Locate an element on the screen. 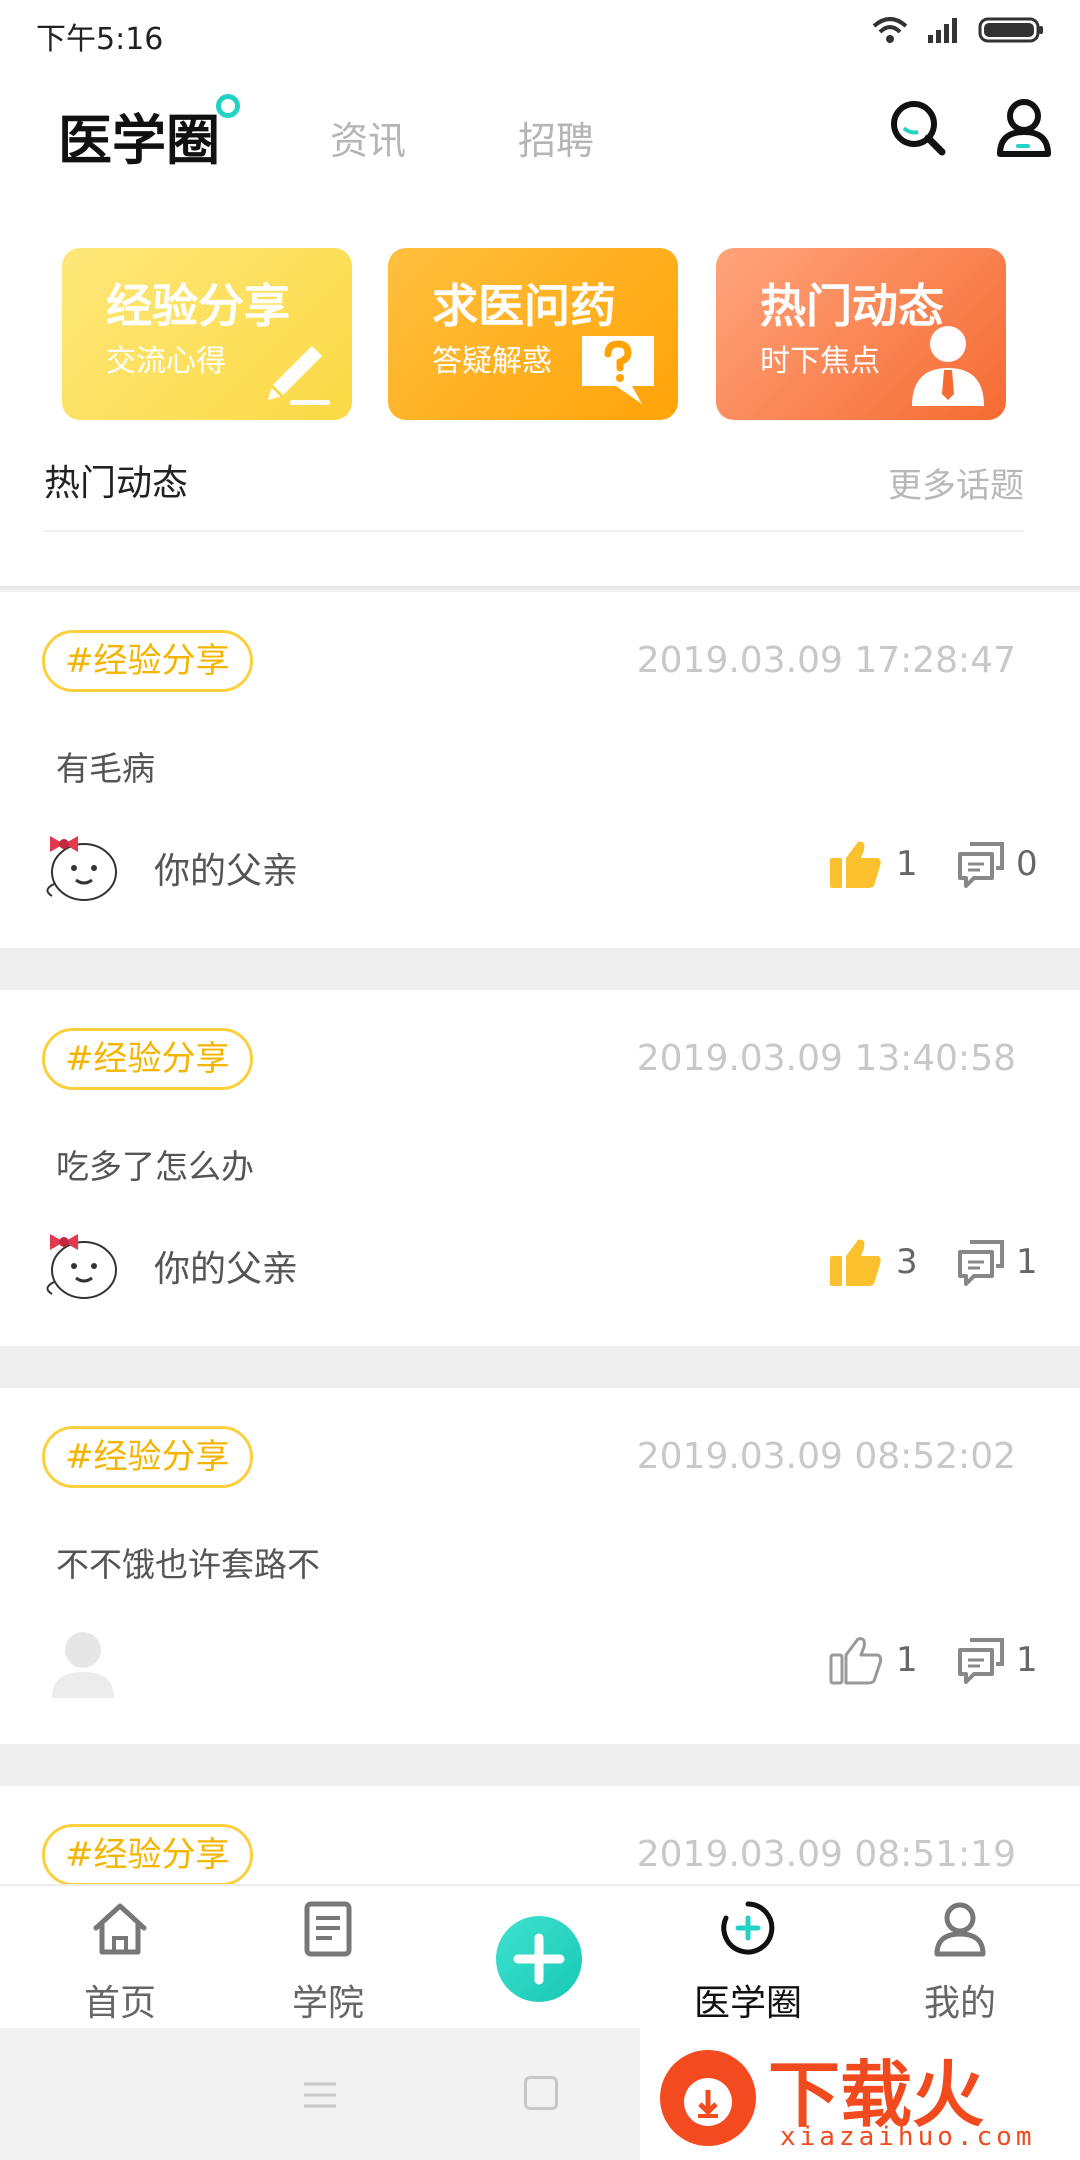 The image size is (1080, 2160). like-count: 3 is located at coordinates (907, 1262).